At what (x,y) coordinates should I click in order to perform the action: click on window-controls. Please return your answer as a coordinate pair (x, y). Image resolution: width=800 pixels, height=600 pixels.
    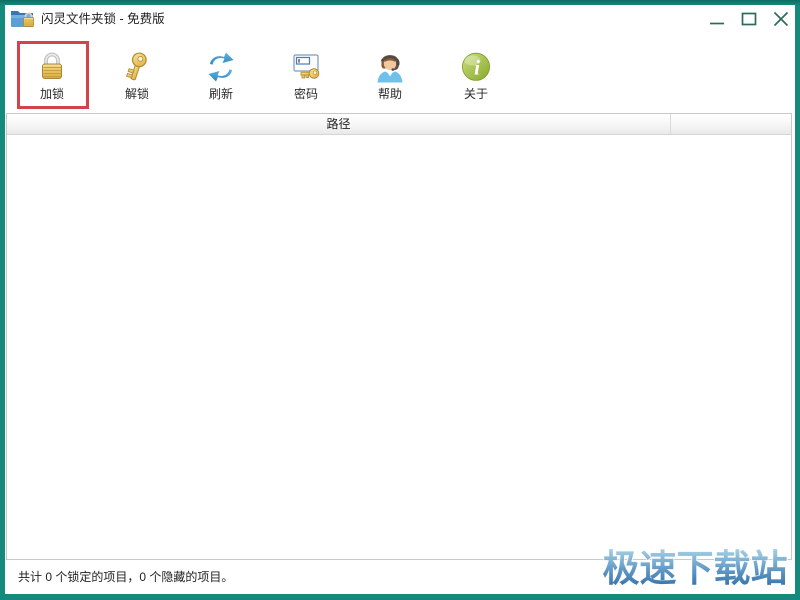
    Looking at the image, I should click on (749, 19).